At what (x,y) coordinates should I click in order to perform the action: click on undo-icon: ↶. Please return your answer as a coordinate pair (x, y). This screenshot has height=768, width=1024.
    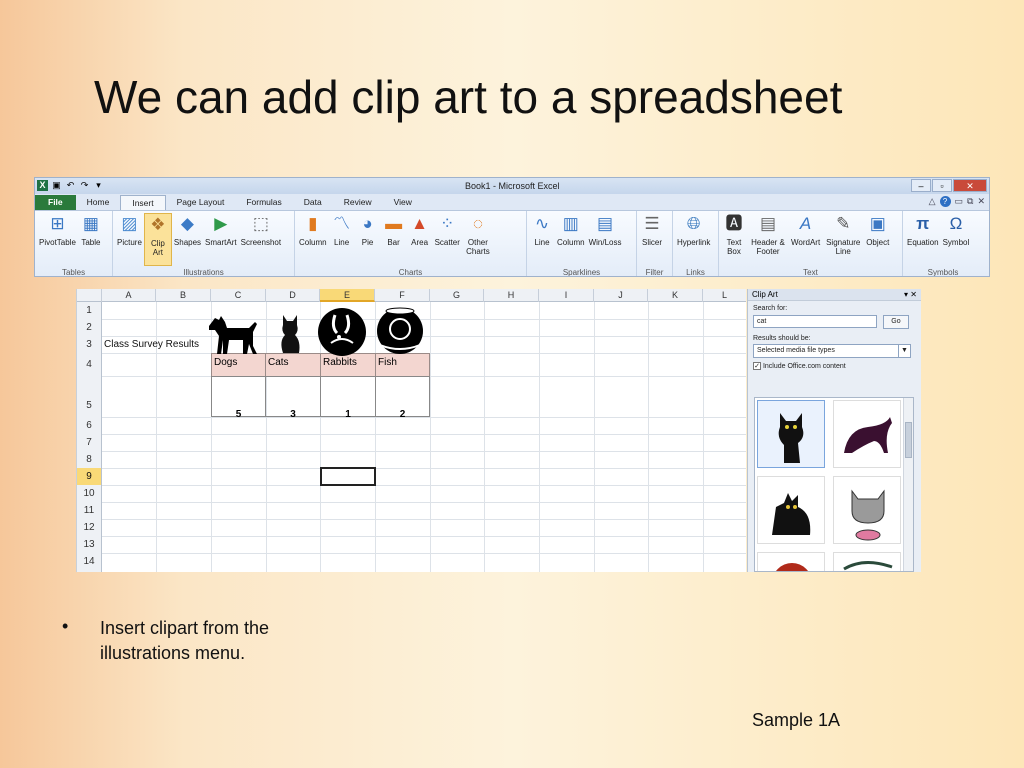
    Looking at the image, I should click on (70, 185).